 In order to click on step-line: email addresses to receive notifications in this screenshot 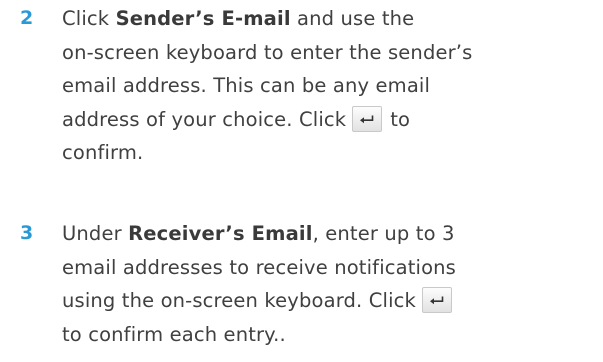, I will do `click(259, 267)`.